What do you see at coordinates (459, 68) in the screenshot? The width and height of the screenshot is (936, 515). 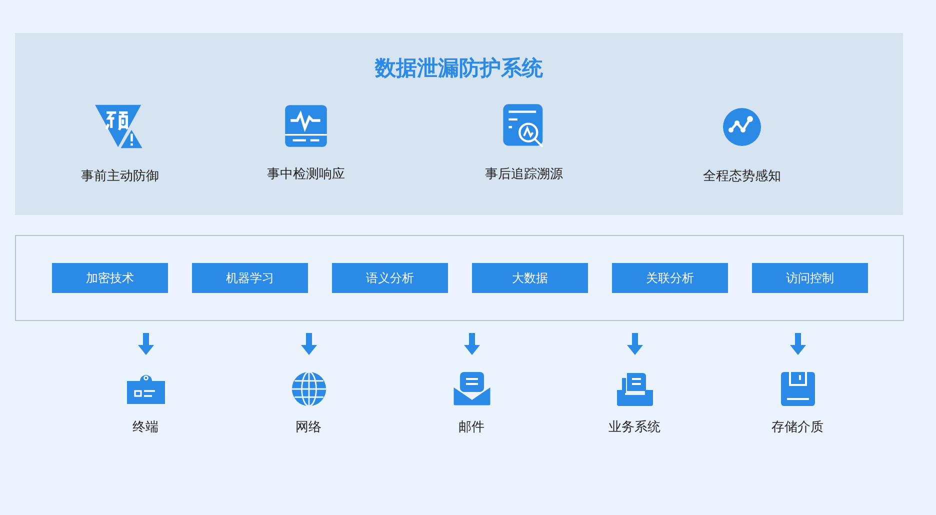 I see `system-title: 数据泄漏防护系统` at bounding box center [459, 68].